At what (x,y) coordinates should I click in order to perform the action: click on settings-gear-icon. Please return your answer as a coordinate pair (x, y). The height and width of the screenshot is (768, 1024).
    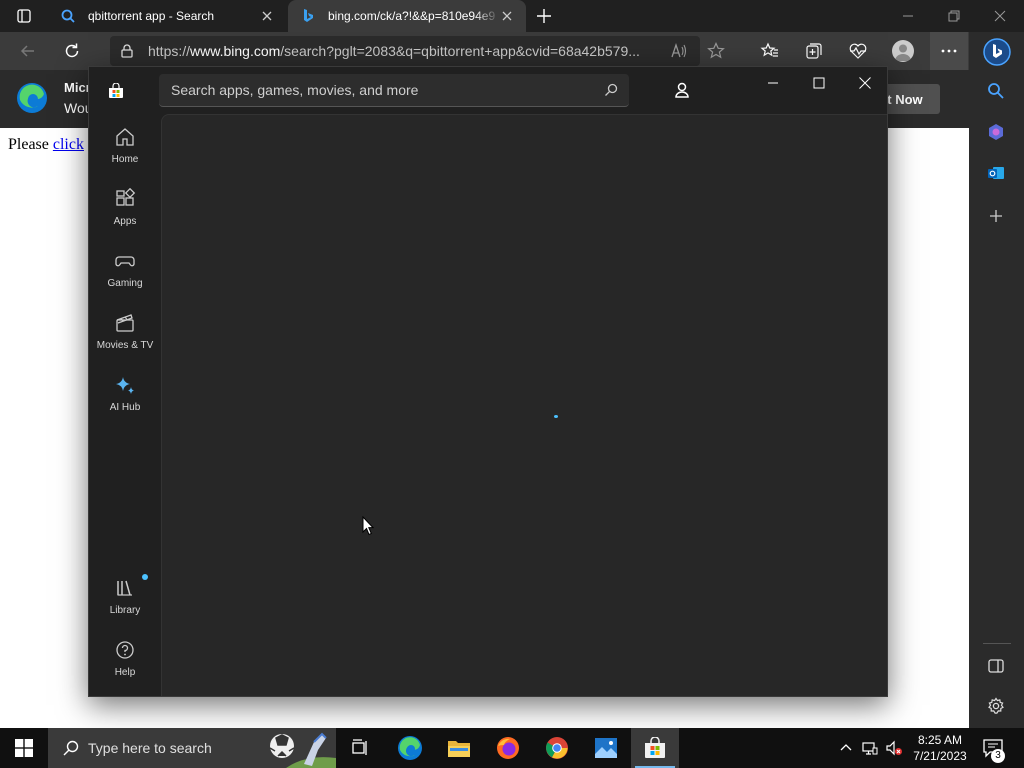
    Looking at the image, I should click on (996, 706).